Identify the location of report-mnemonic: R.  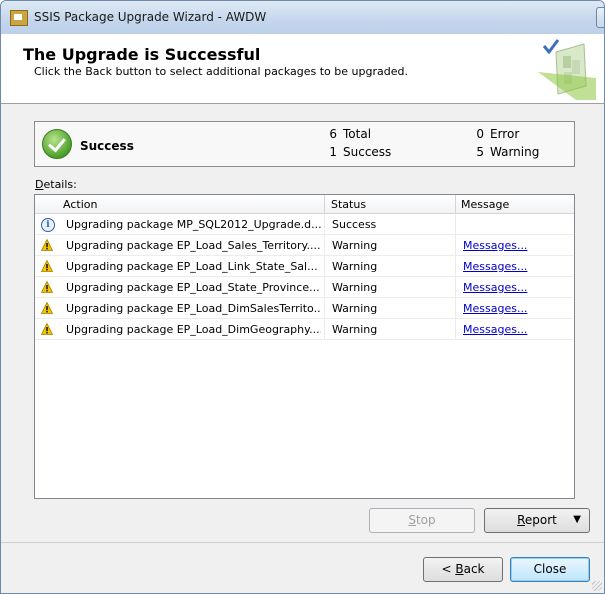
(521, 520).